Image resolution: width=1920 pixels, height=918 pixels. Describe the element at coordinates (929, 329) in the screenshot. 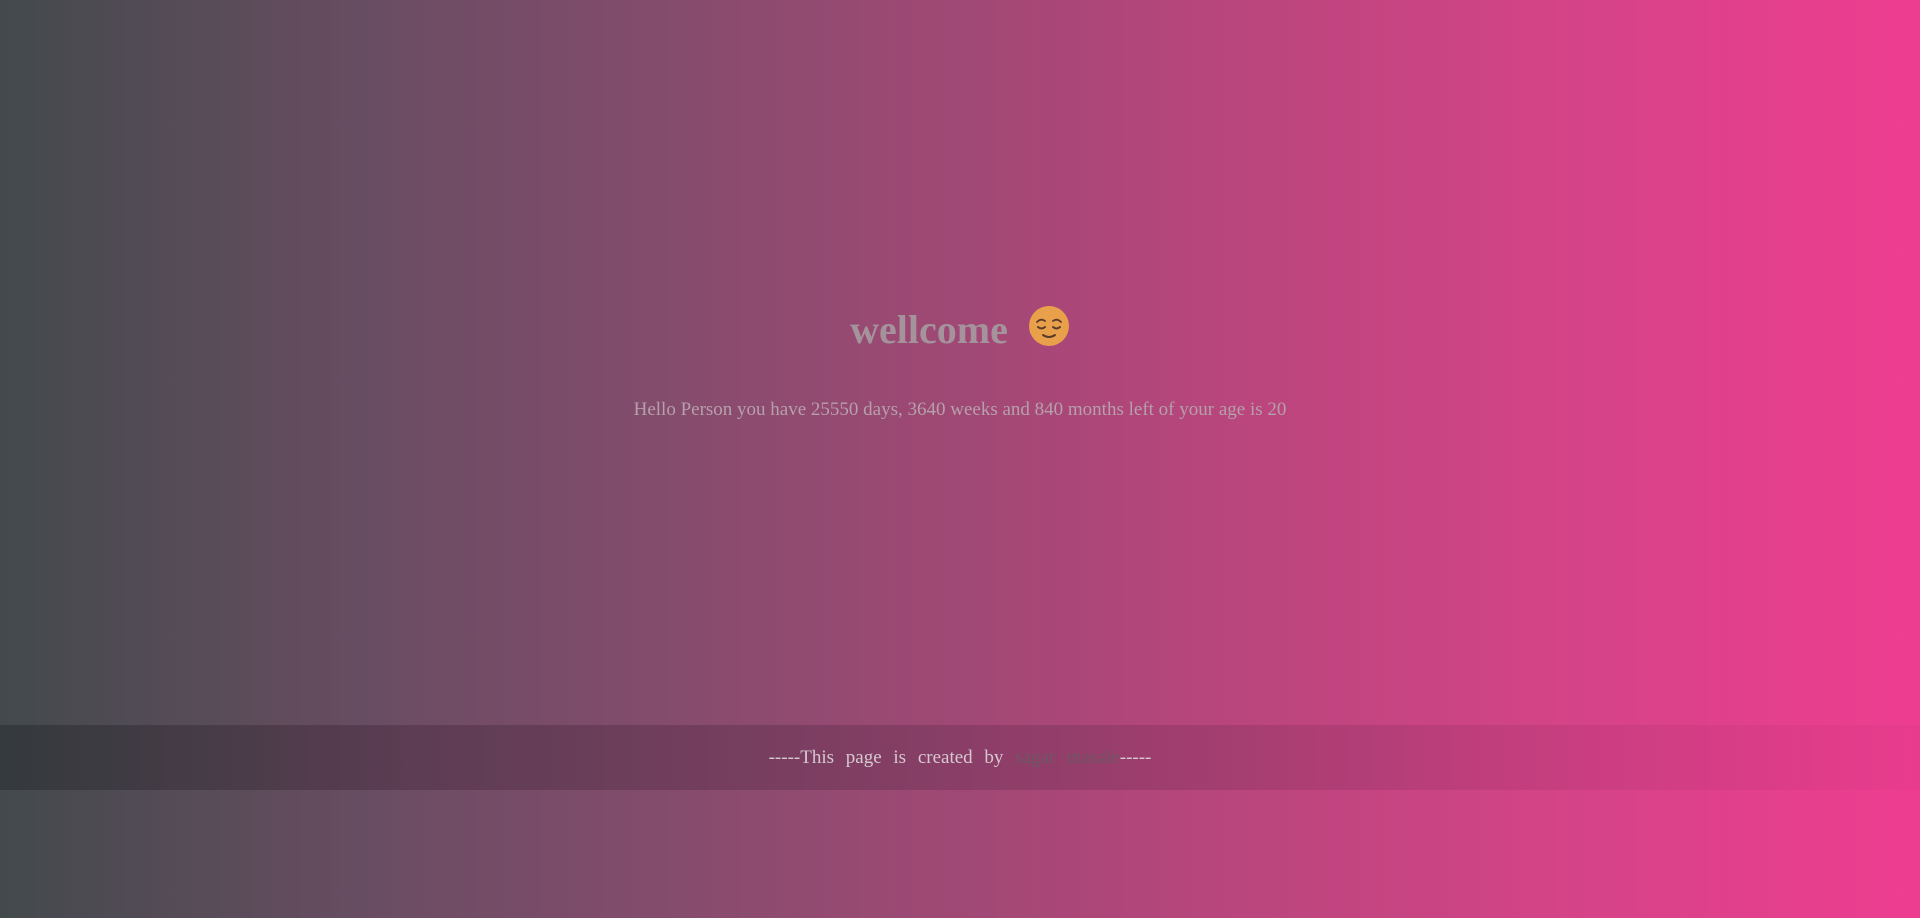

I see `welcome-title-text: wellcome` at that location.